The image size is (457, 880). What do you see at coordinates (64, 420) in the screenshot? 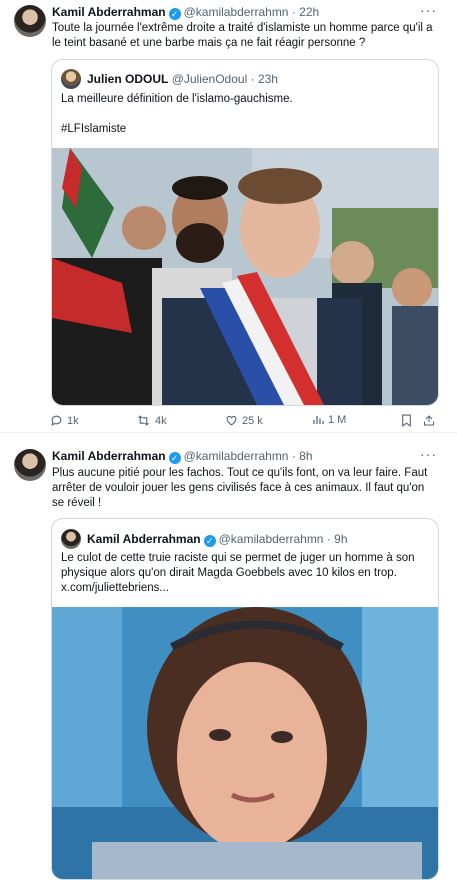
I see `reply-button: 1k` at bounding box center [64, 420].